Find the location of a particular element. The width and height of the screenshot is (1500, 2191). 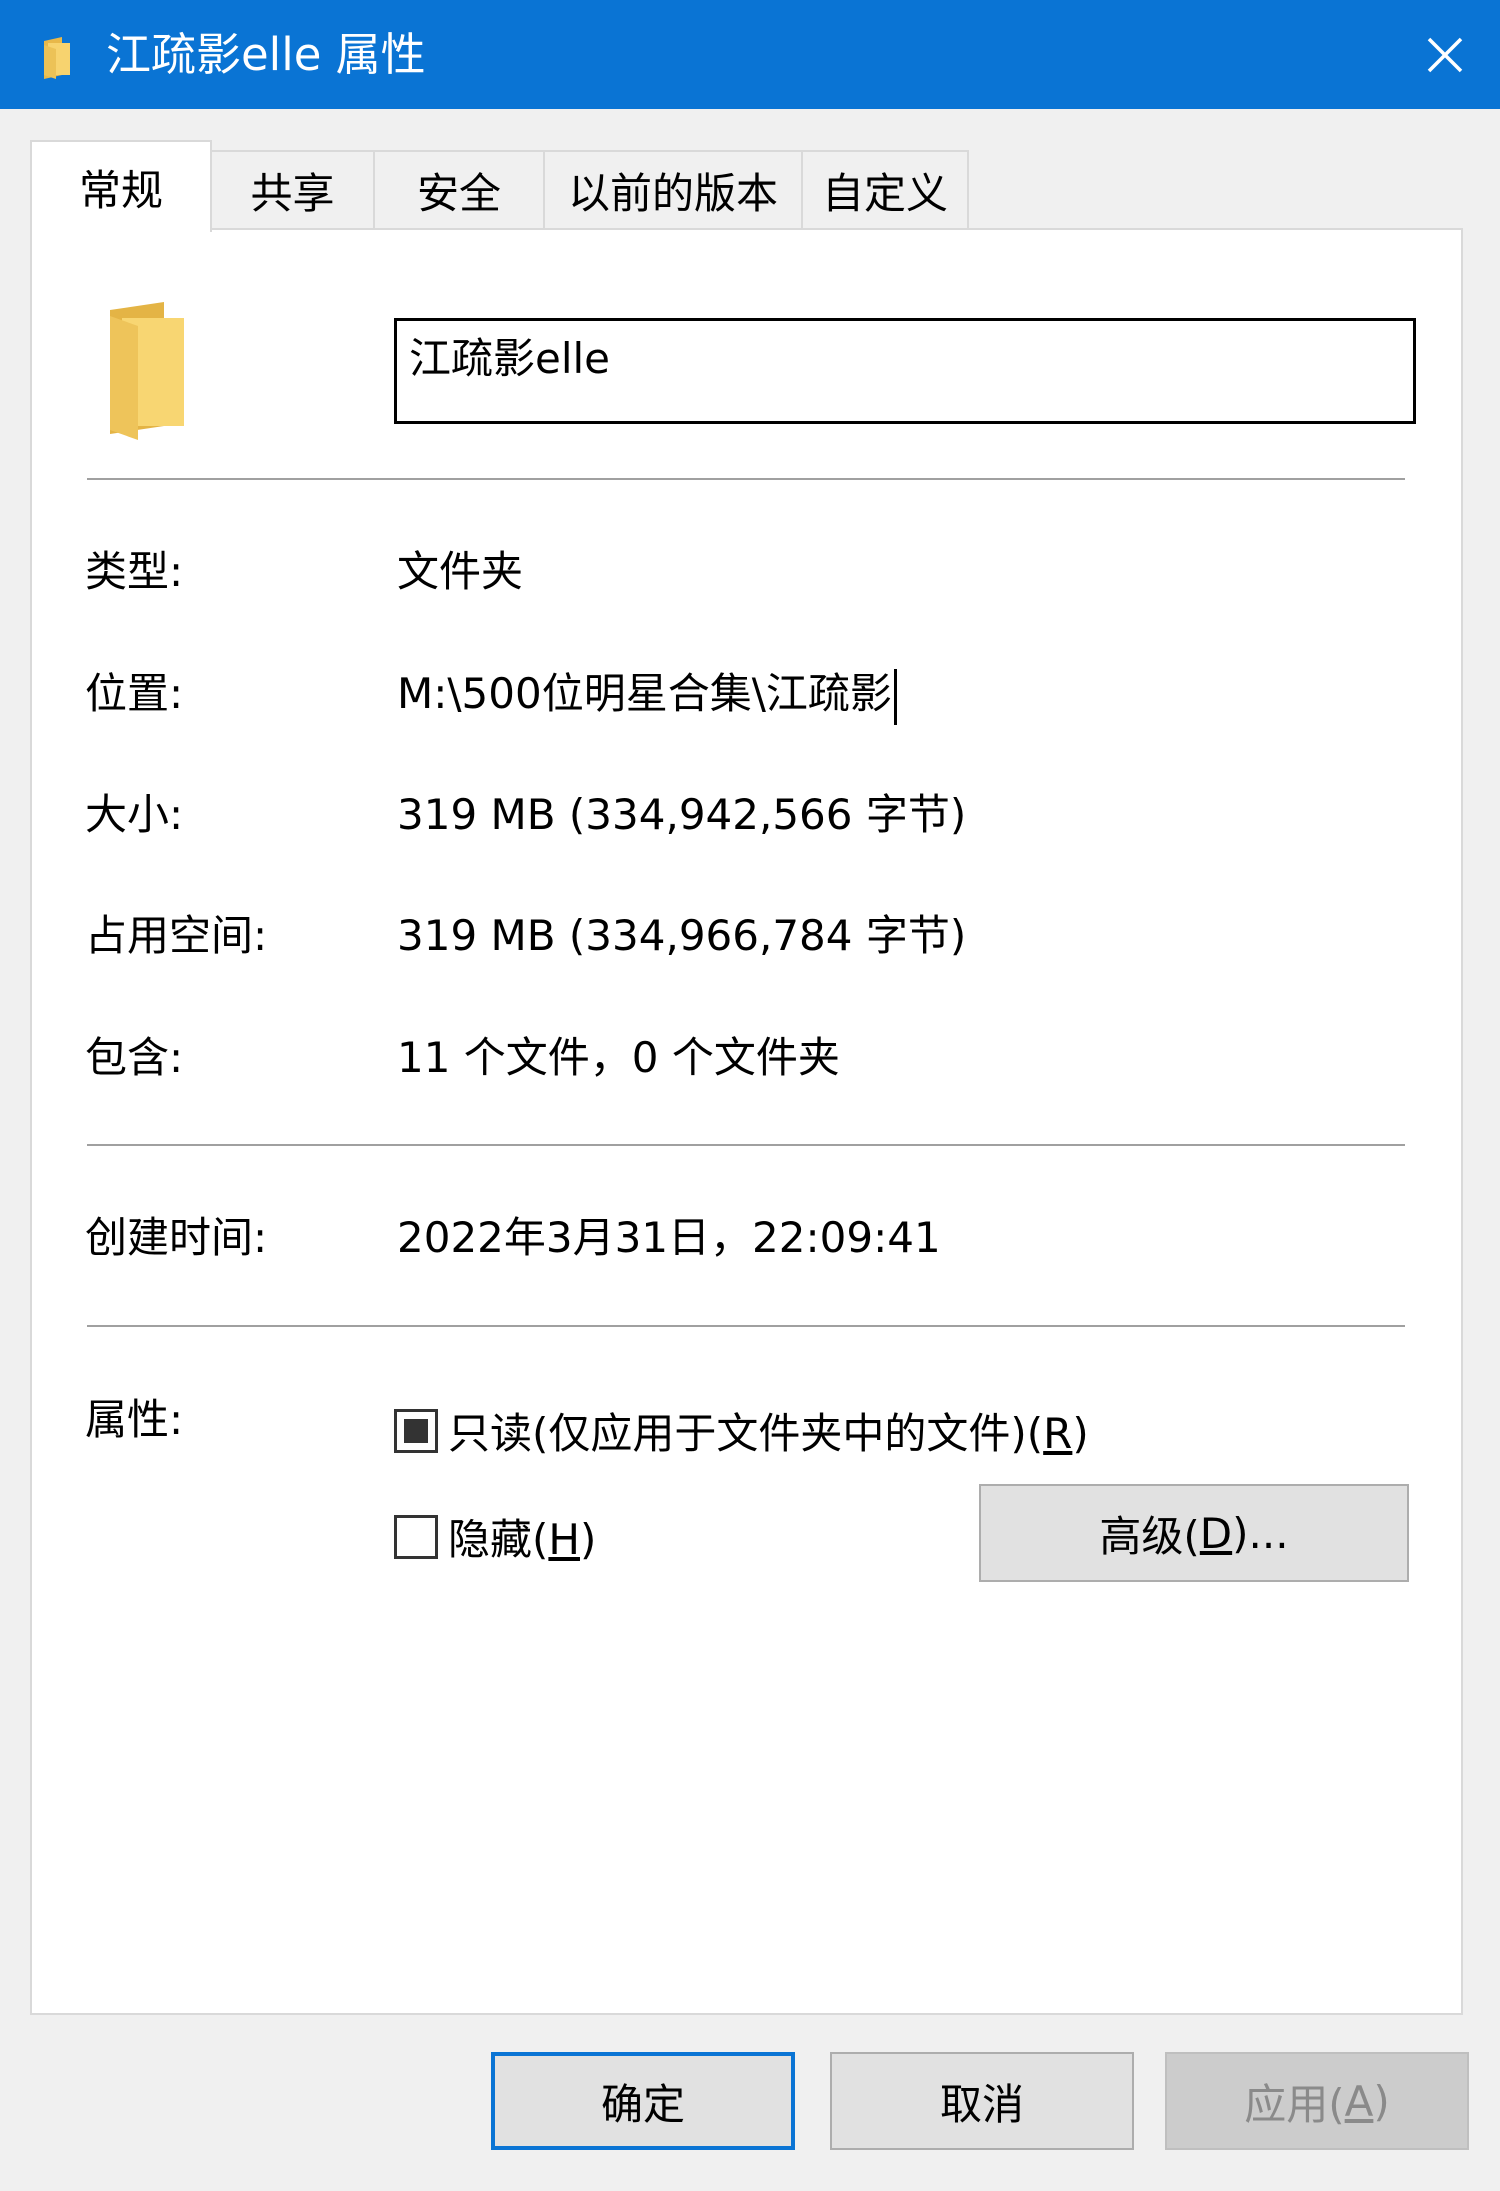

folder-large-icon is located at coordinates (147, 371).